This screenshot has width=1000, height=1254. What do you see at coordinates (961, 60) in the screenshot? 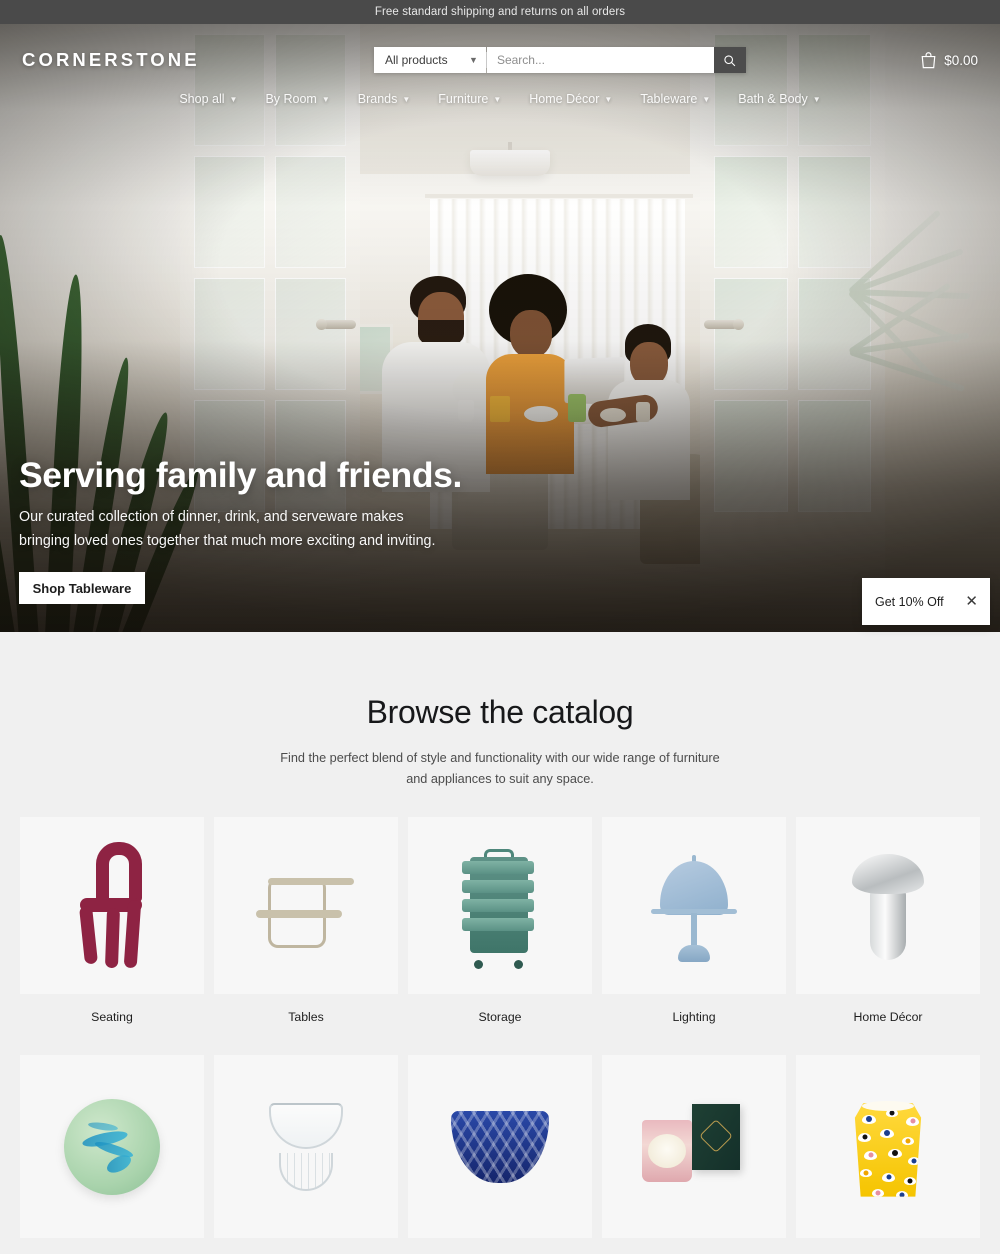
I see `cart-total: $0.00` at bounding box center [961, 60].